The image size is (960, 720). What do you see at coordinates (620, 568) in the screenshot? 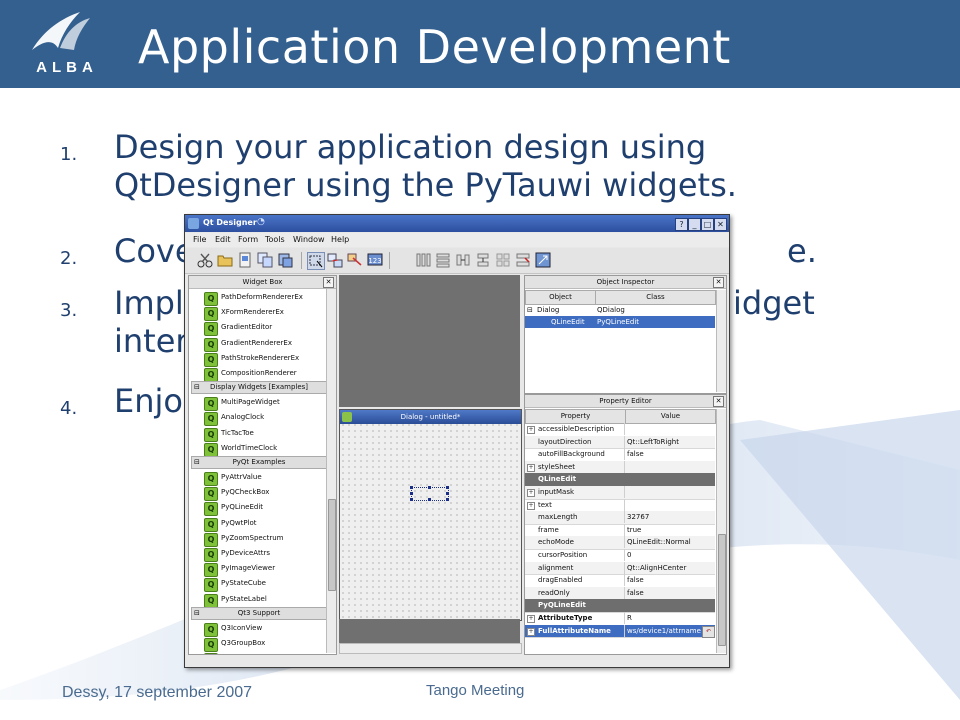
I see `property-row: alignment Qt::AlignHCenter` at bounding box center [620, 568].